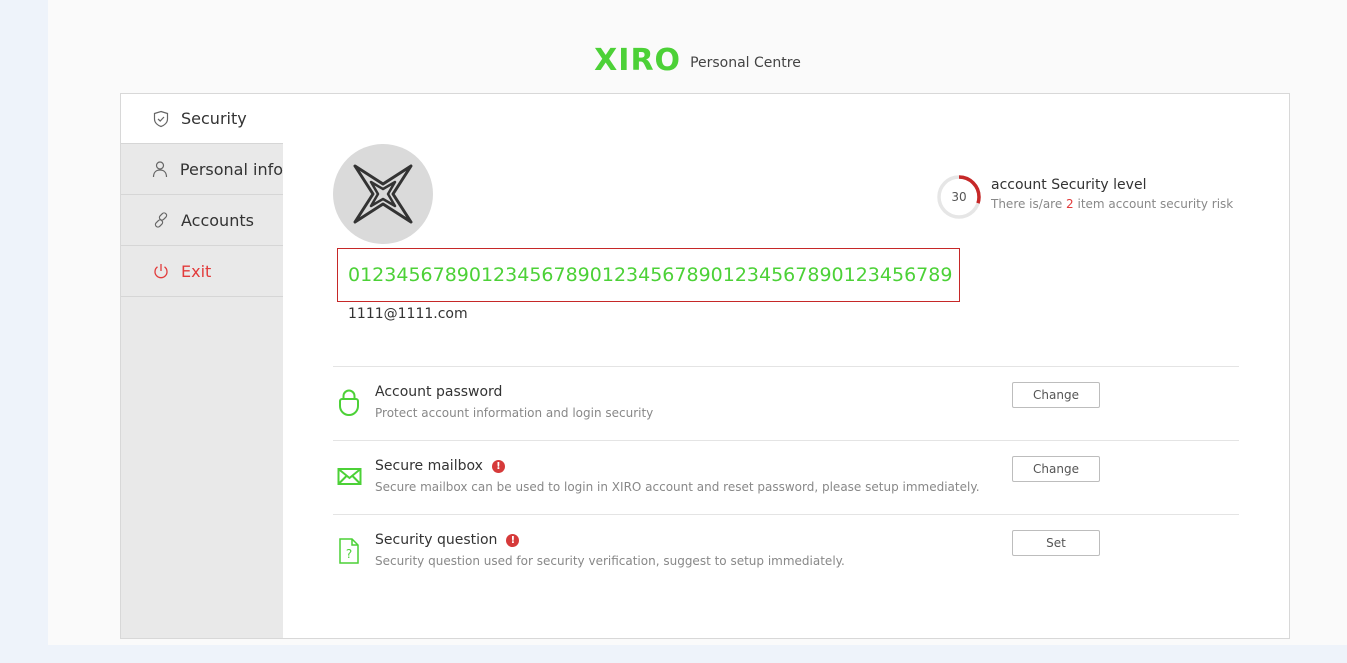  What do you see at coordinates (202, 366) in the screenshot?
I see `sidebar: Security Personal info Accounts Exit` at bounding box center [202, 366].